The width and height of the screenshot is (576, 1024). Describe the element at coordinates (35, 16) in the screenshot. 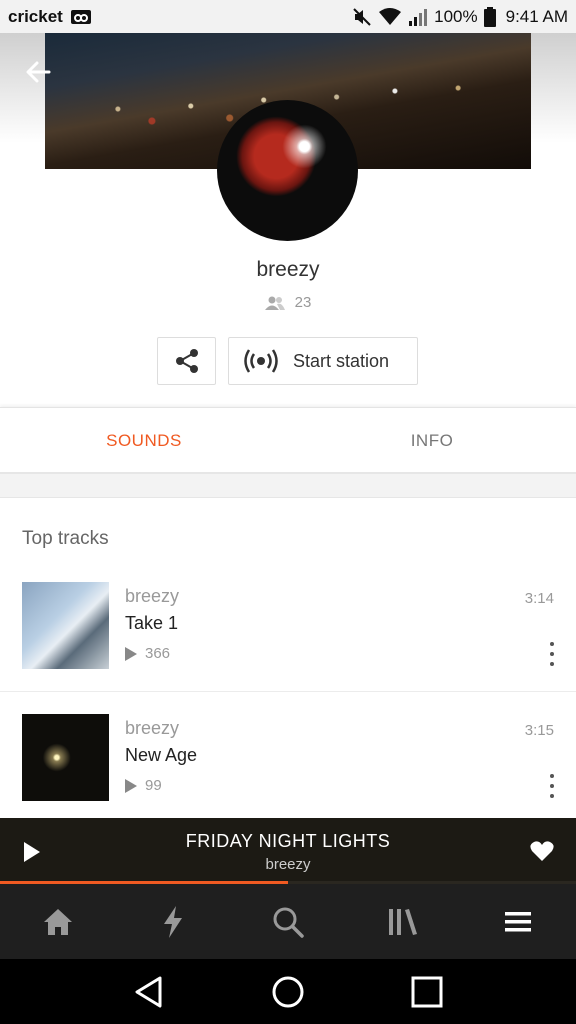

I see `carrier-label: cricket` at that location.